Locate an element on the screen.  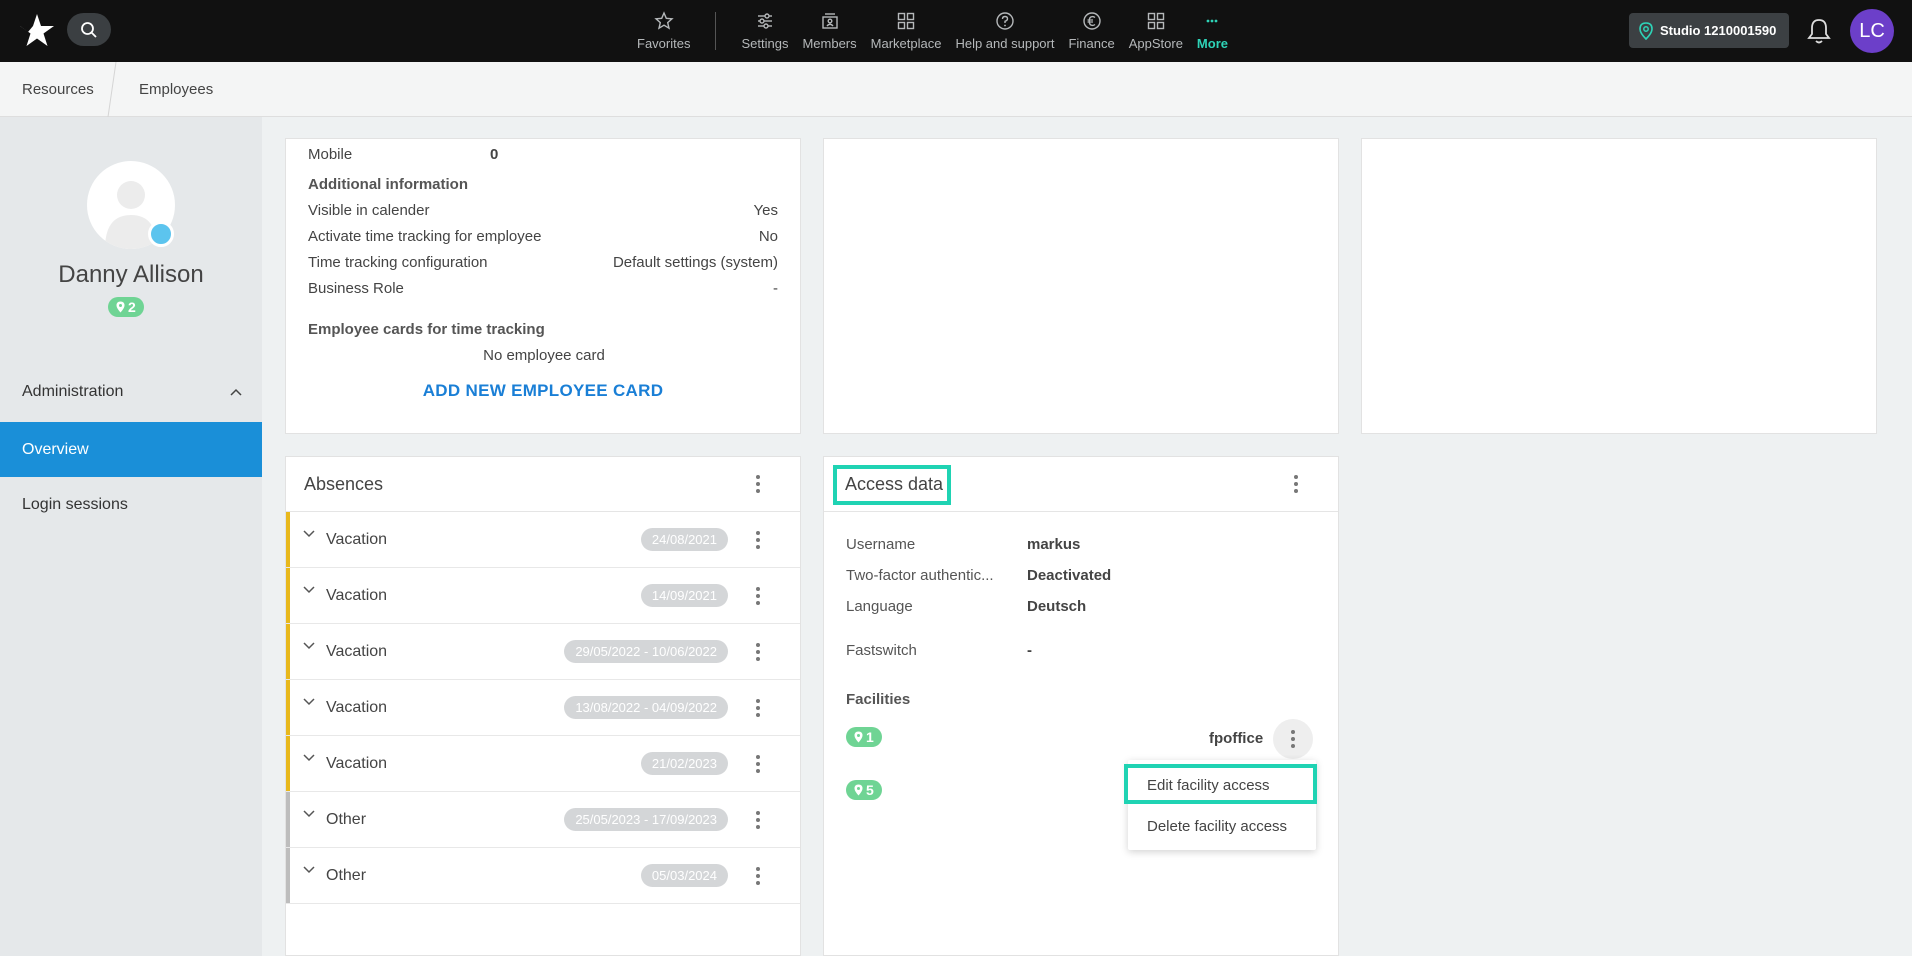
apps-icon is located at coordinates (1156, 21).